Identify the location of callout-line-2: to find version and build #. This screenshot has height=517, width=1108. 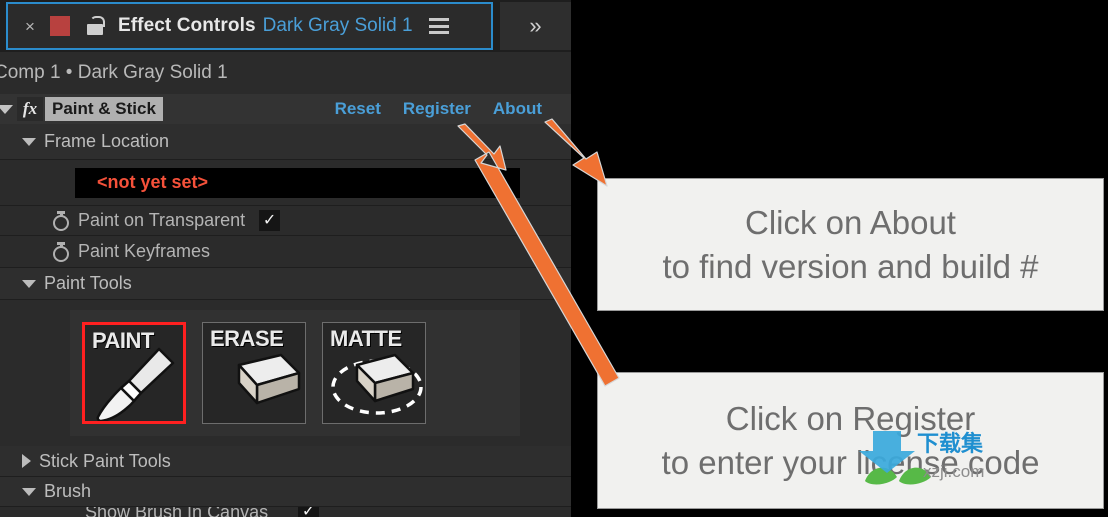
(850, 266).